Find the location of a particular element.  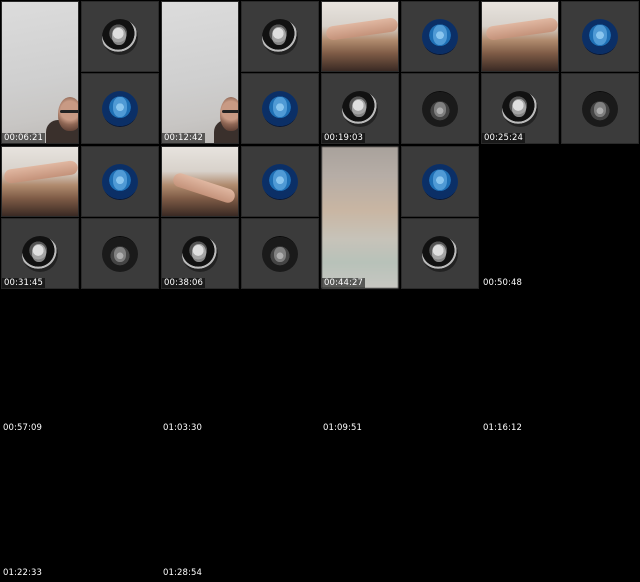

frame-timestamp: 00:44:27 is located at coordinates (343, 283).